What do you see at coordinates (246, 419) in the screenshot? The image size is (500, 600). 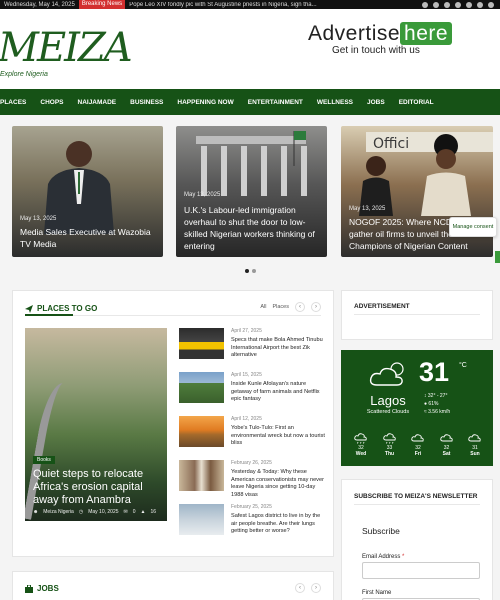 I see `article-date: April 12, 2025` at bounding box center [246, 419].